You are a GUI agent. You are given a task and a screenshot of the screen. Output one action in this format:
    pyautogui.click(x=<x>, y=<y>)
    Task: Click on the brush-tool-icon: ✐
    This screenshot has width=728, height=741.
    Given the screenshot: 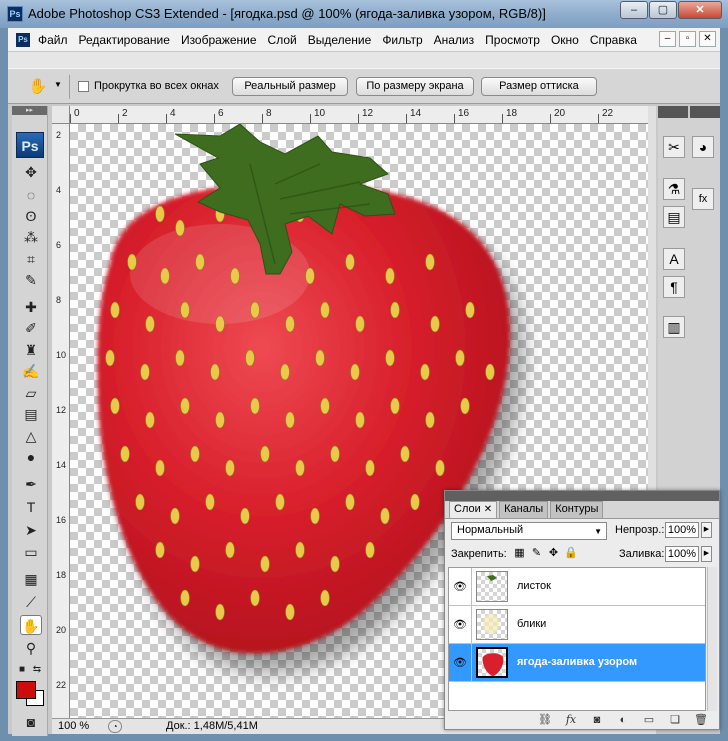 What is the action you would take?
    pyautogui.click(x=31, y=328)
    